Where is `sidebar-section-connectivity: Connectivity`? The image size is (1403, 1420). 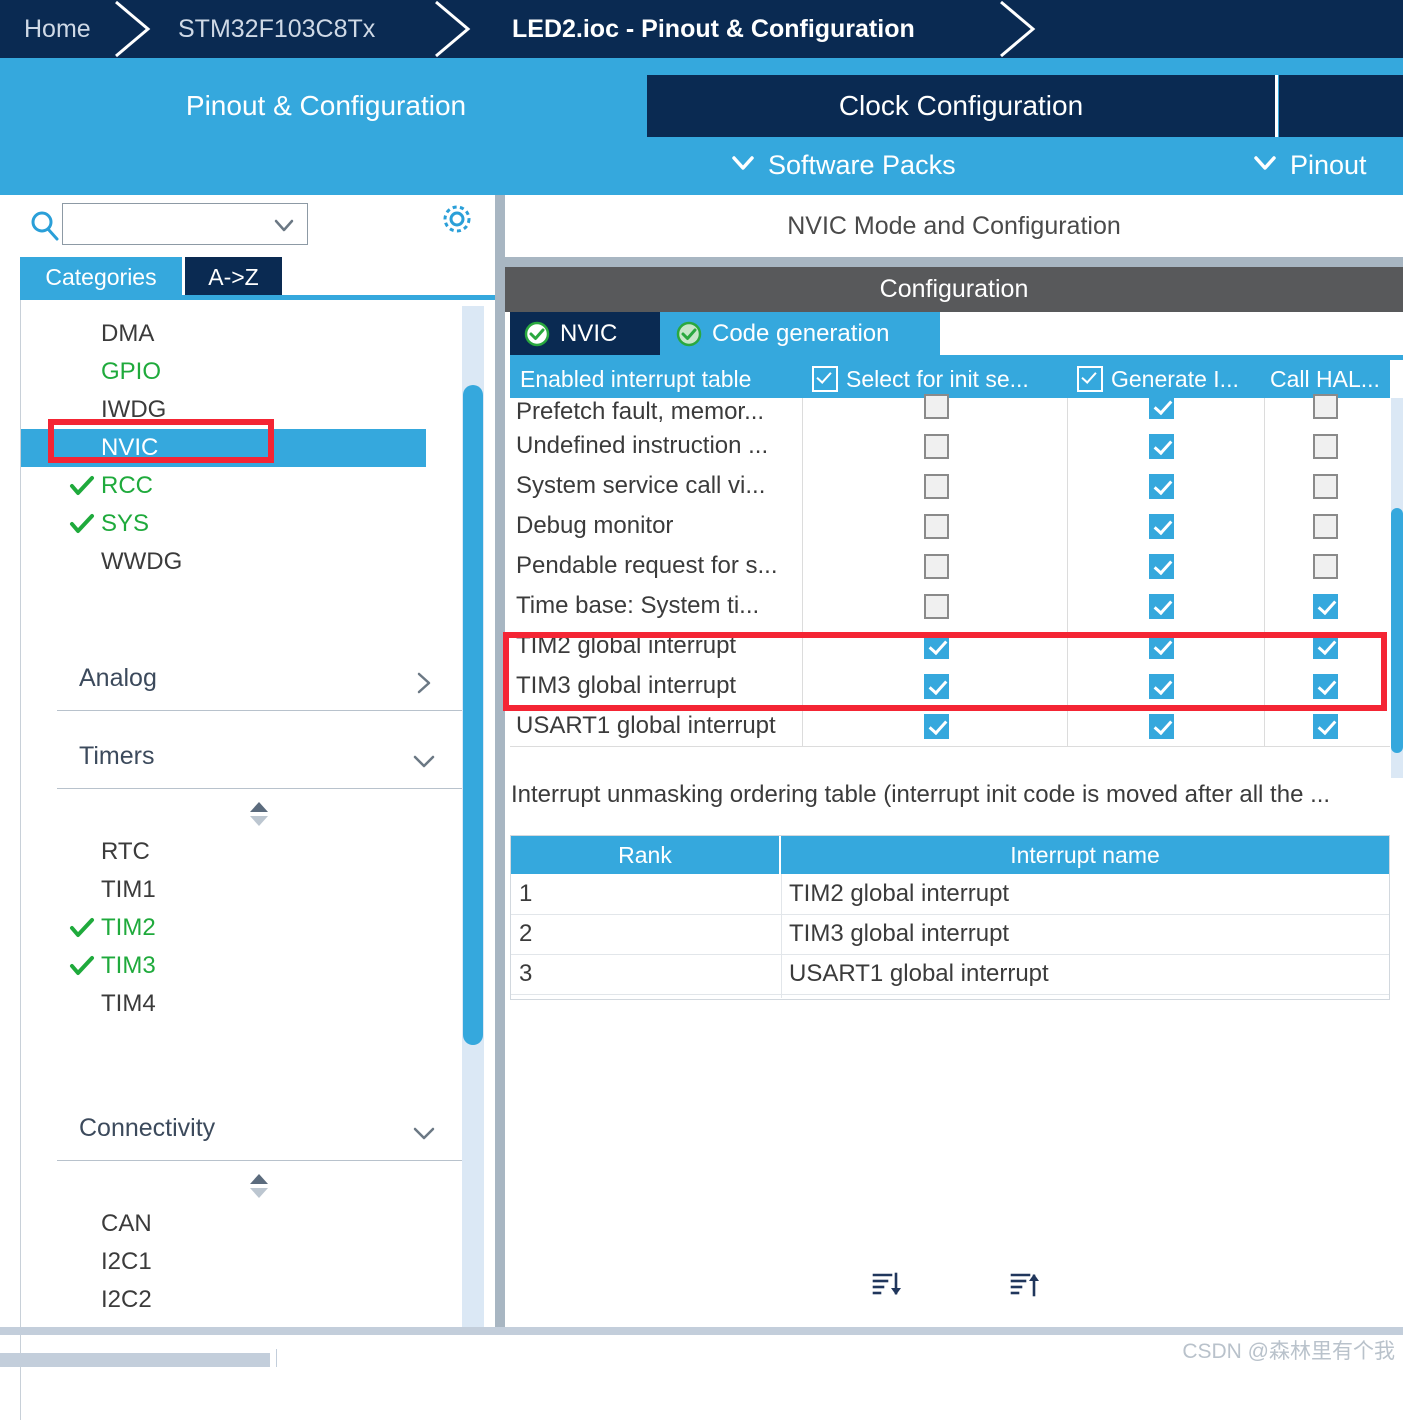 sidebar-section-connectivity: Connectivity is located at coordinates (262, 1134).